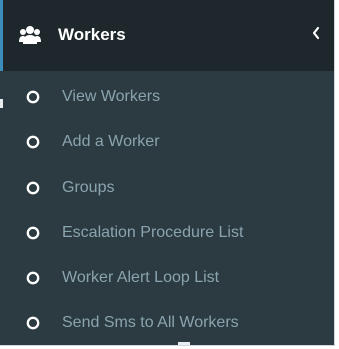  Describe the element at coordinates (167, 96) in the screenshot. I see `menu-item-view-workers: View Workers` at that location.